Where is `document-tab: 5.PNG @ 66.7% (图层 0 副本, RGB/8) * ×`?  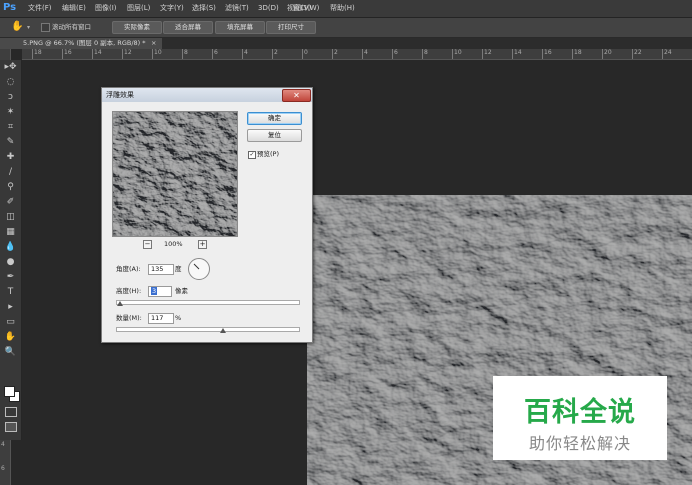 document-tab: 5.PNG @ 66.7% (图层 0 副本, RGB/8) * × is located at coordinates (81, 43).